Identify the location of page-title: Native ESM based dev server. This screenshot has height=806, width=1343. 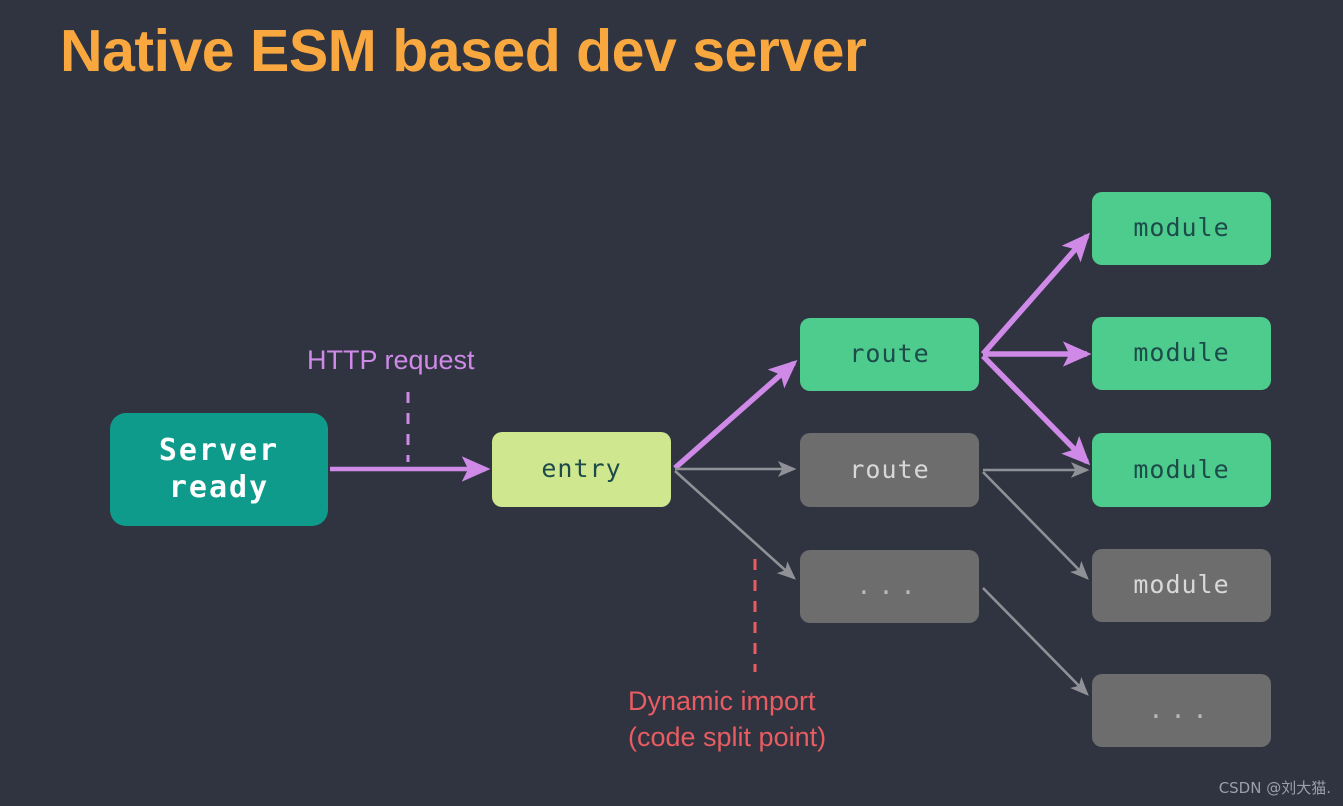
(463, 51).